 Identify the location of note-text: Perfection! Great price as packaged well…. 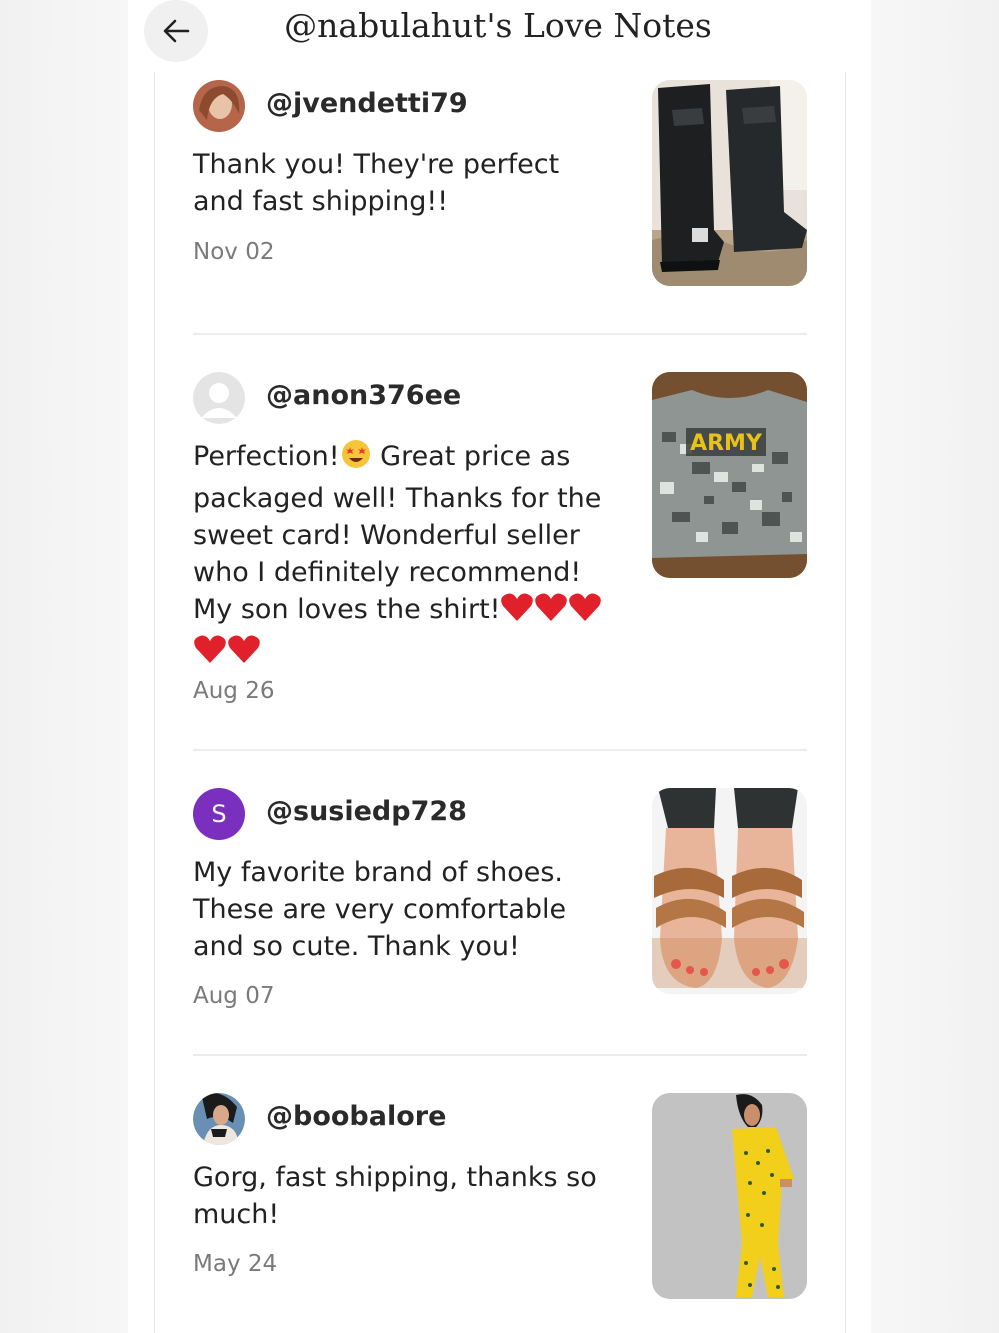
(403, 556).